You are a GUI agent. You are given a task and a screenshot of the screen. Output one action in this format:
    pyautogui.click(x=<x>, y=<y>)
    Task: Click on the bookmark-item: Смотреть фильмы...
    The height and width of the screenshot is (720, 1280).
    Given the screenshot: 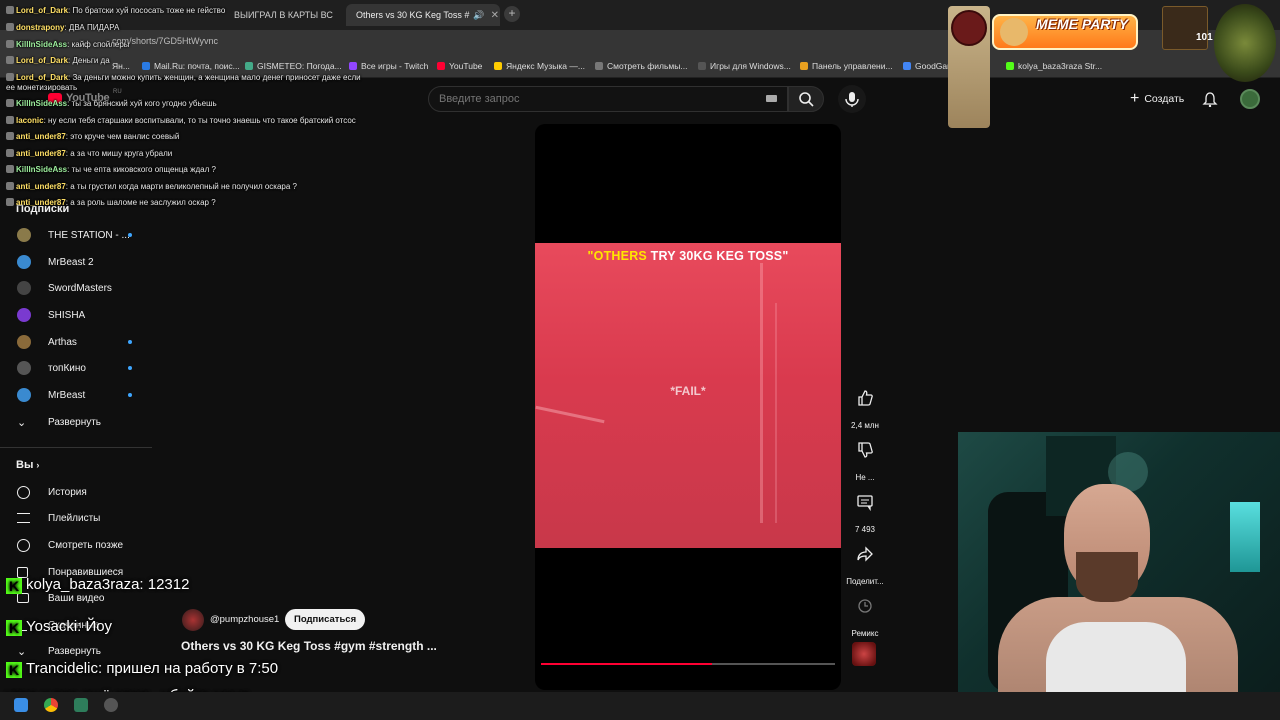 What is the action you would take?
    pyautogui.click(x=641, y=66)
    